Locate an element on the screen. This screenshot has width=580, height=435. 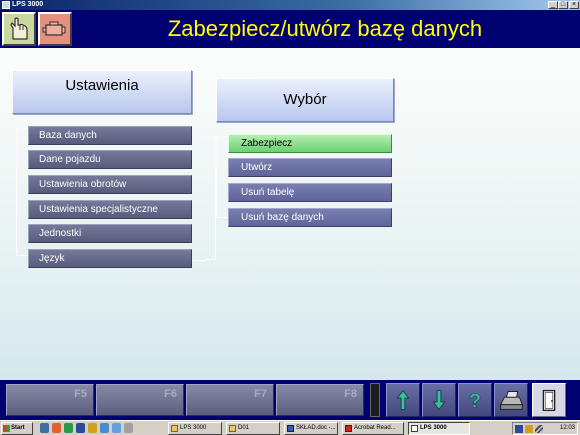
maximize-button: □ is located at coordinates (563, 5).